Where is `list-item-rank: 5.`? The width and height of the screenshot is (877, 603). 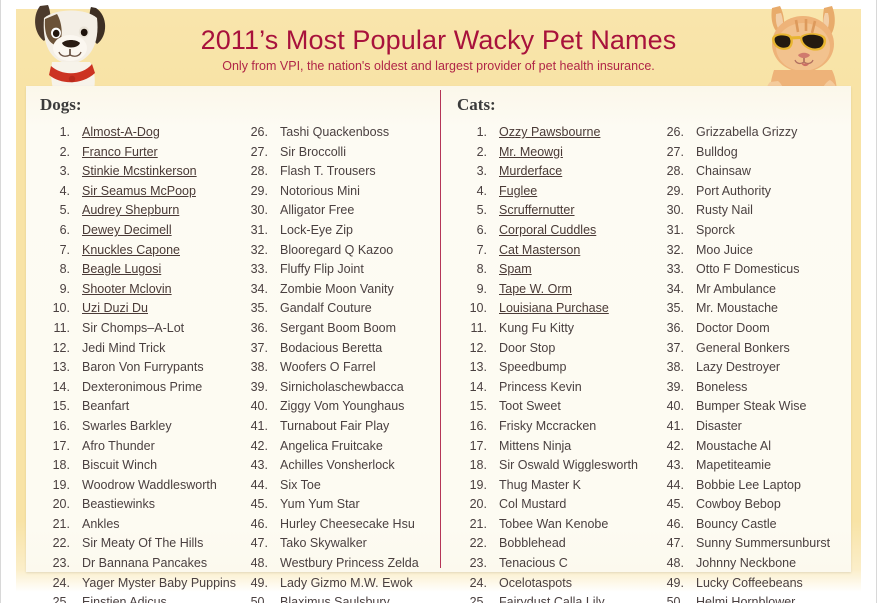 list-item-rank: 5. is located at coordinates (481, 210).